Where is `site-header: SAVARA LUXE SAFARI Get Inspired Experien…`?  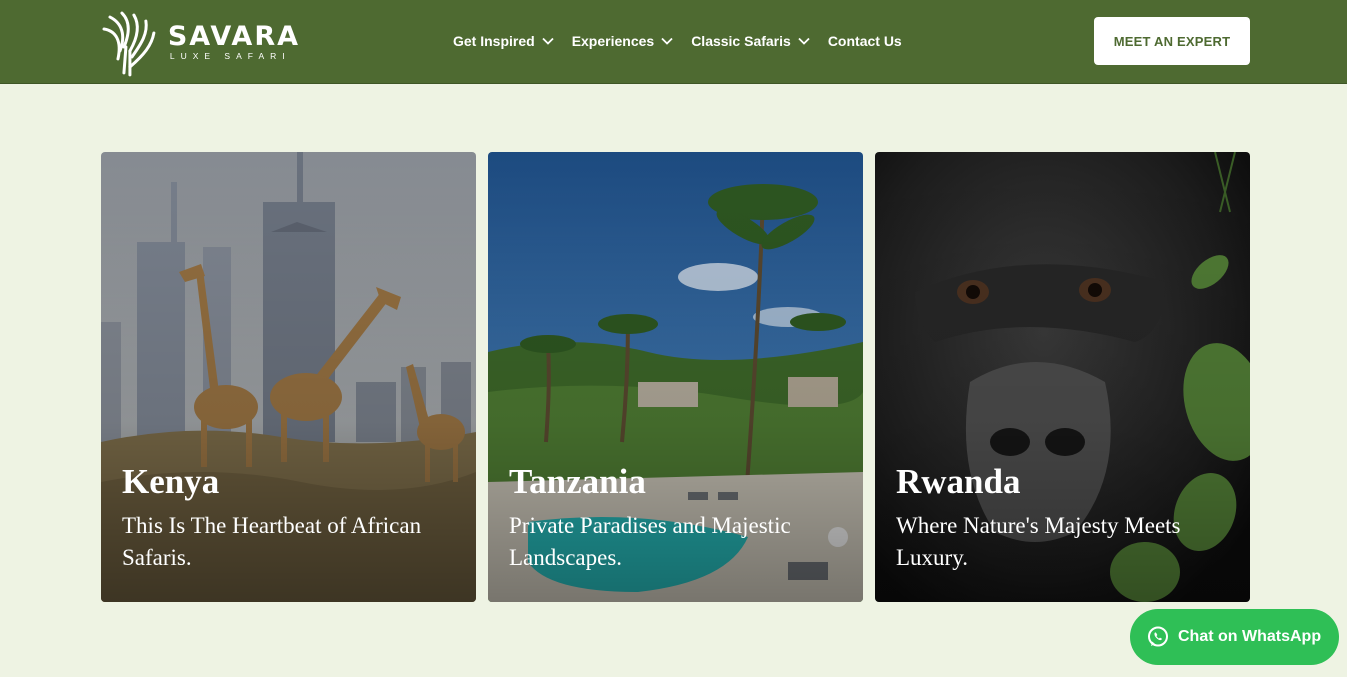
site-header: SAVARA LUXE SAFARI Get Inspired Experien… is located at coordinates (673, 42).